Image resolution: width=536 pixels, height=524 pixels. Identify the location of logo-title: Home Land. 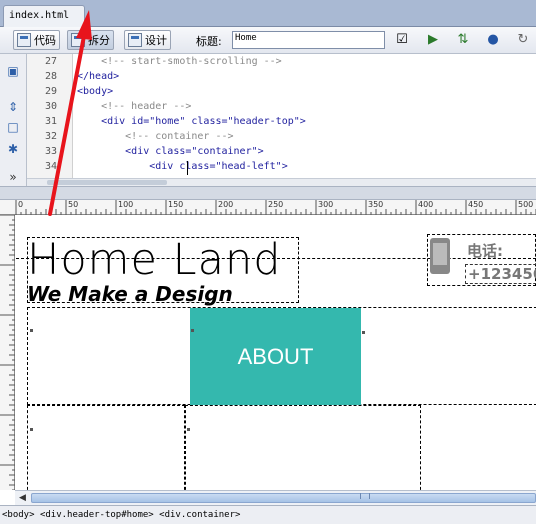
(154, 260).